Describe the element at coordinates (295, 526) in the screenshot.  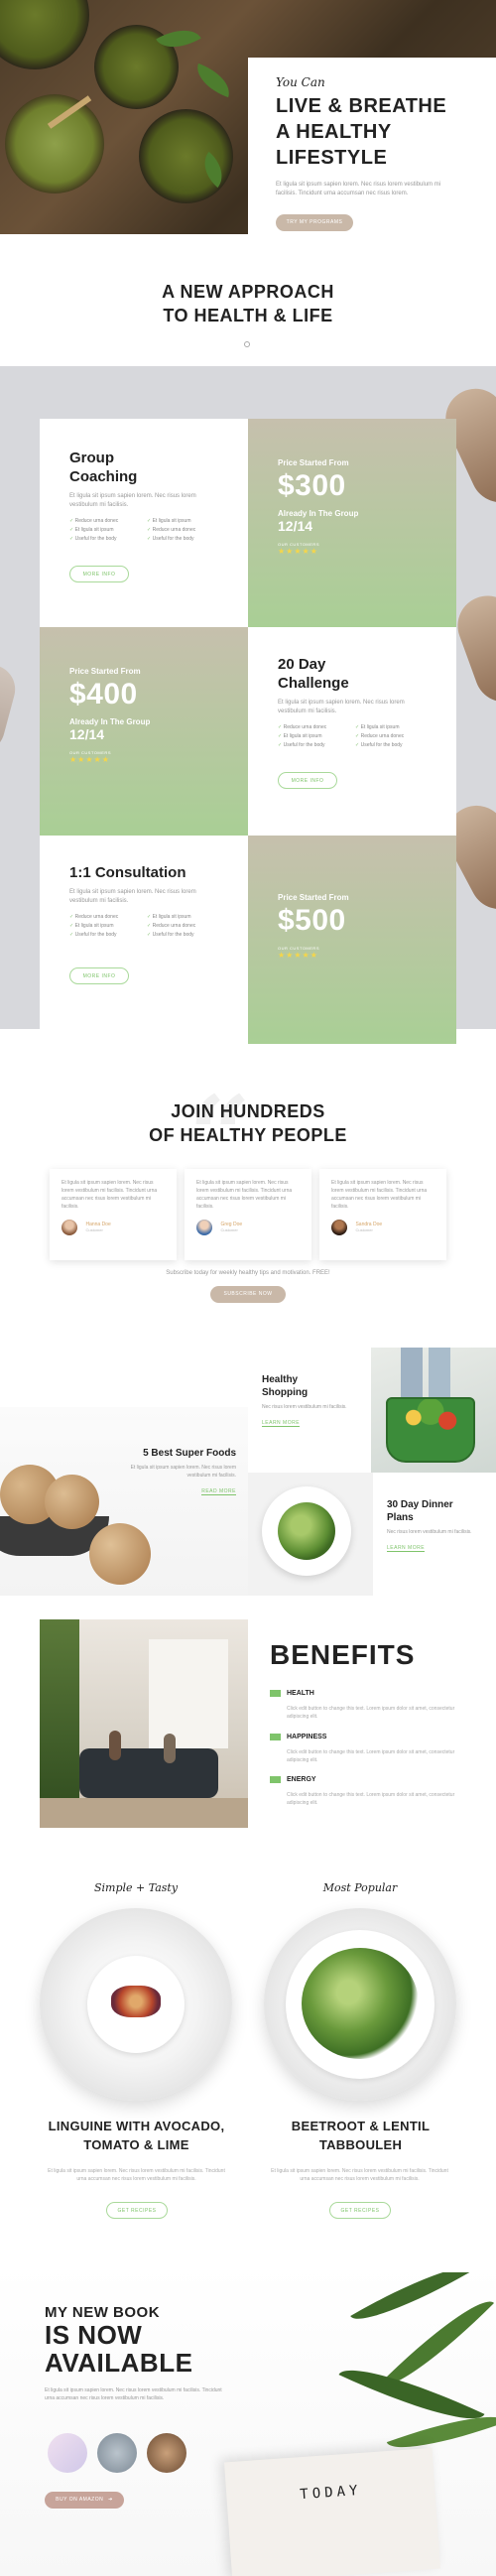
I see `group-count: 12/14` at that location.